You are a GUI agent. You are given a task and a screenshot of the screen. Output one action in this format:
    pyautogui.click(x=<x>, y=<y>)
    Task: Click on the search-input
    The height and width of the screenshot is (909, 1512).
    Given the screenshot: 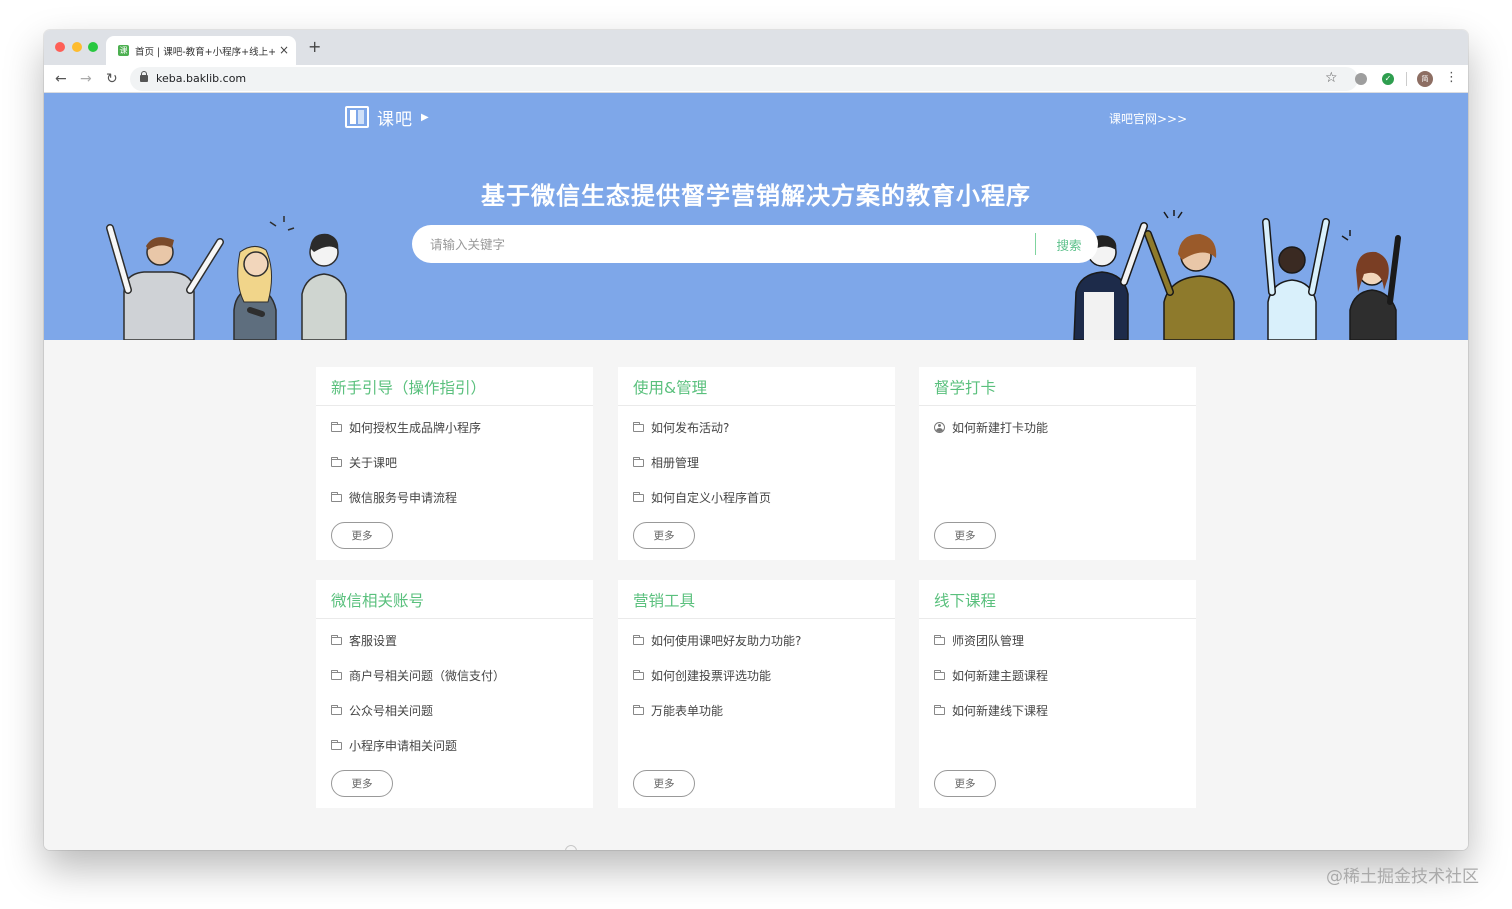 What is the action you would take?
    pyautogui.click(x=725, y=244)
    